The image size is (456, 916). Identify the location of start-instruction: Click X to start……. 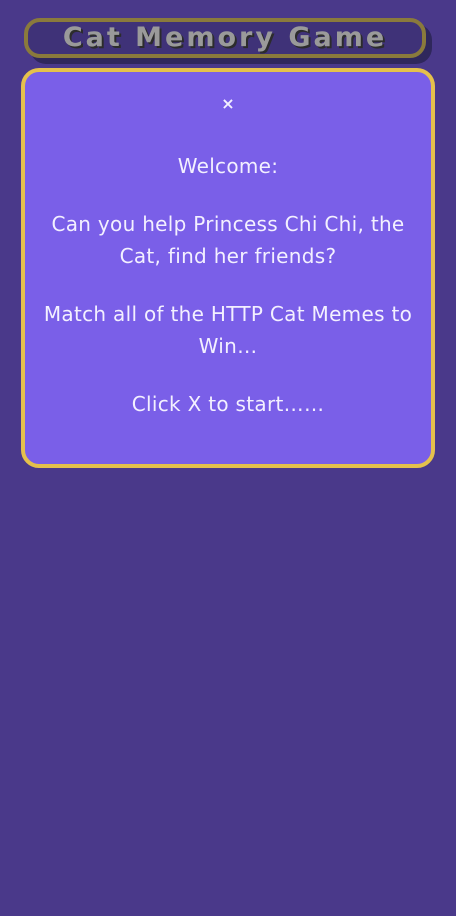
(228, 404).